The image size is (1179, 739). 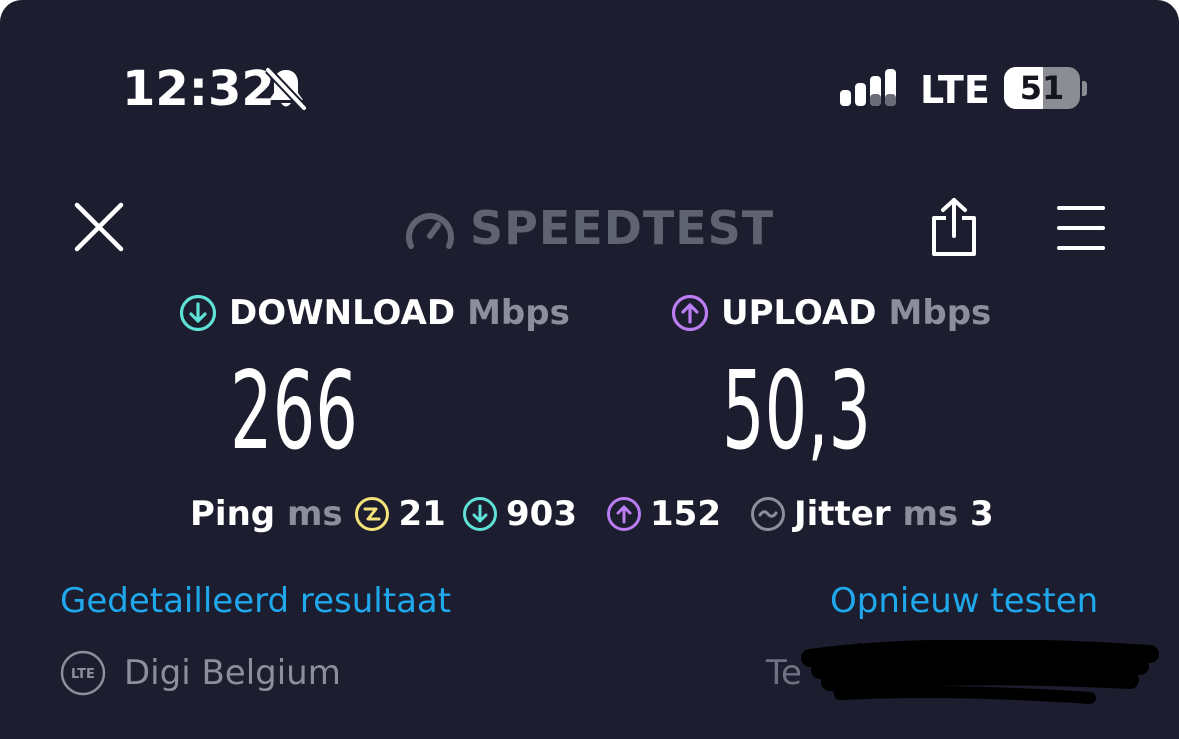 What do you see at coordinates (624, 514) in the screenshot?
I see `upload-latency-icon` at bounding box center [624, 514].